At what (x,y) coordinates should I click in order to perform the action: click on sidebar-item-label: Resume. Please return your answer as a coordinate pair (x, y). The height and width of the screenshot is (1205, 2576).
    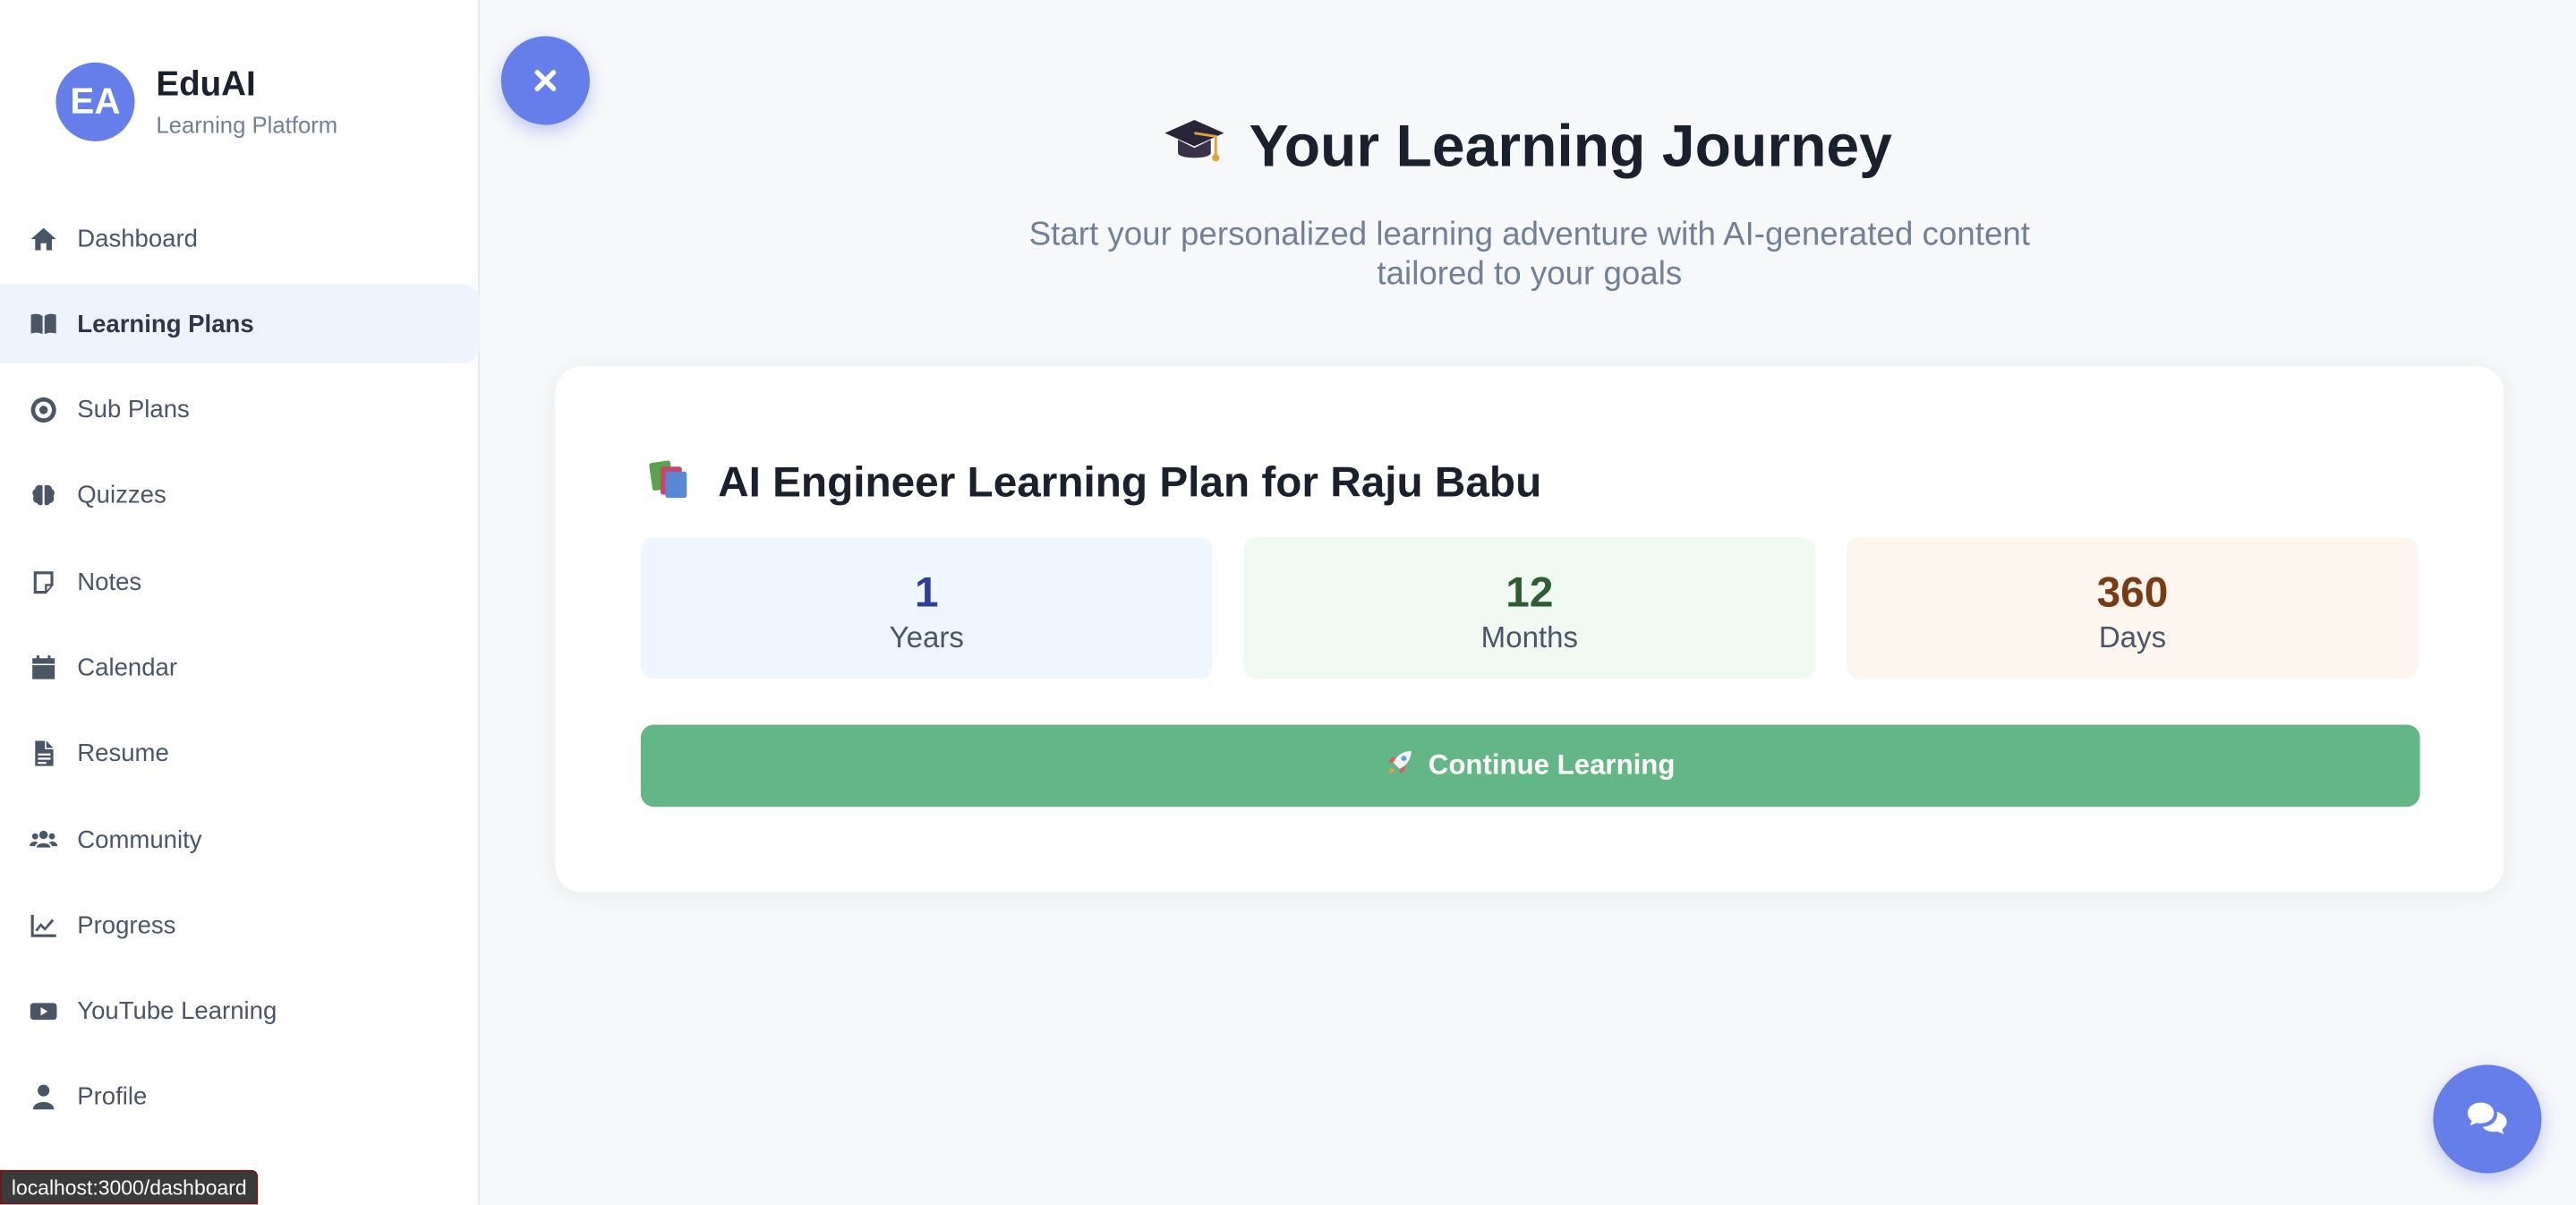
    Looking at the image, I should click on (123, 754).